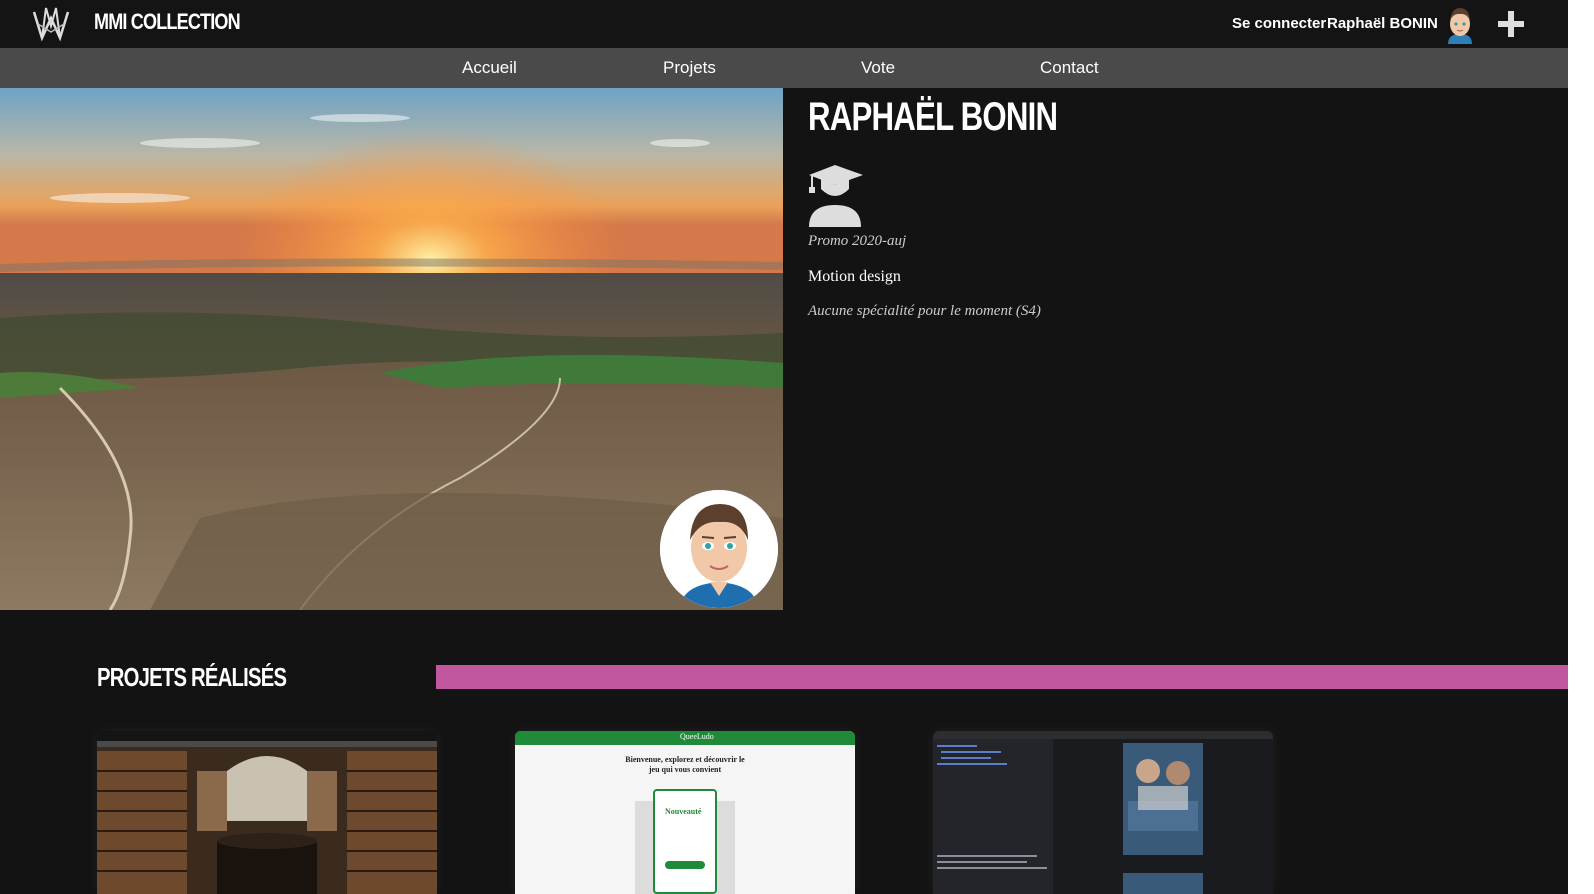 This screenshot has width=1594, height=894. Describe the element at coordinates (924, 311) in the screenshot. I see `speciality-text: Aucune spécialité pour le moment (S4)` at that location.